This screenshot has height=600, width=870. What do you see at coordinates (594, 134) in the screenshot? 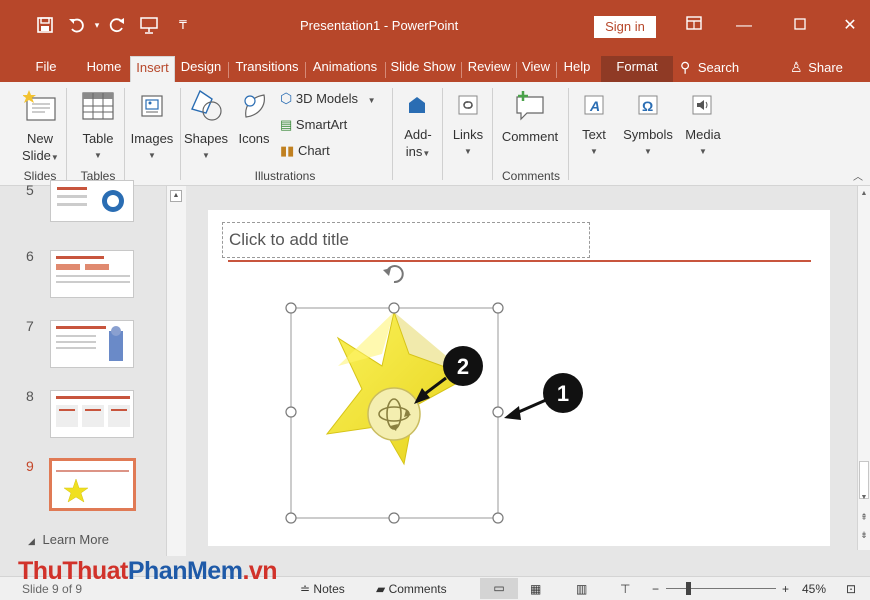
I see `text-label: Text` at bounding box center [594, 134].